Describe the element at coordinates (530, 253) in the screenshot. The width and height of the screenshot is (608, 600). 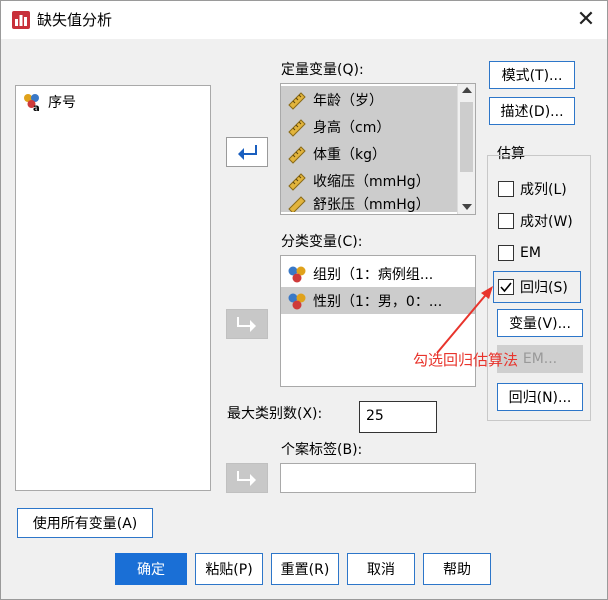
I see `em-label: EM` at that location.